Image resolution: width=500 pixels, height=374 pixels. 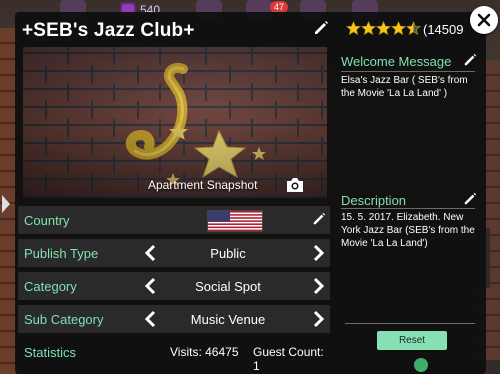 What do you see at coordinates (61, 253) in the screenshot?
I see `publish-type-label: Publish Type` at bounding box center [61, 253].